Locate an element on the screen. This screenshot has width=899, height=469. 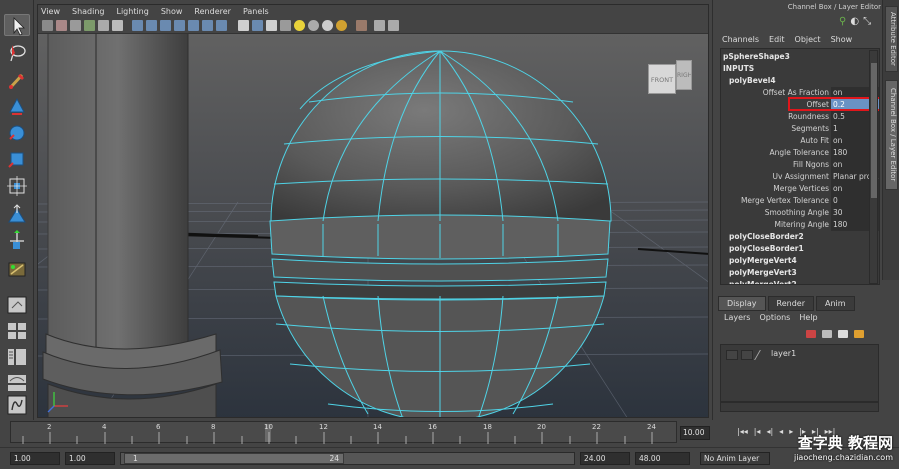
anim-layer-dropdown: No Anim Layer is located at coordinates (735, 458).